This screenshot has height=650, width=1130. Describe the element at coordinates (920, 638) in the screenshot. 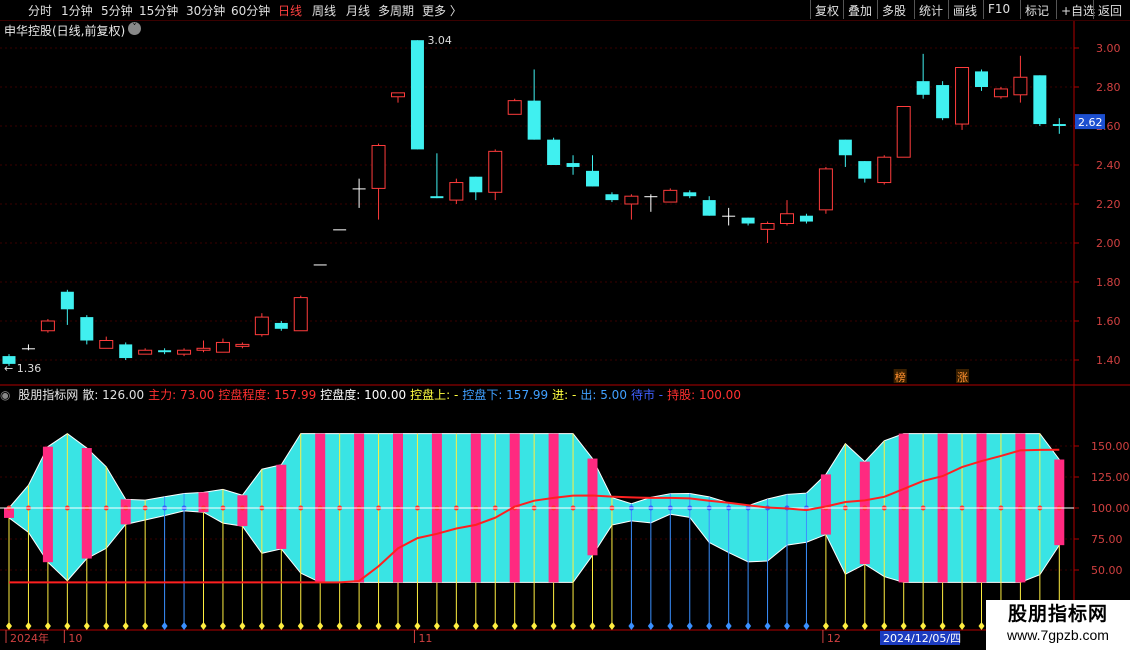

I see `cursor-date-box` at that location.